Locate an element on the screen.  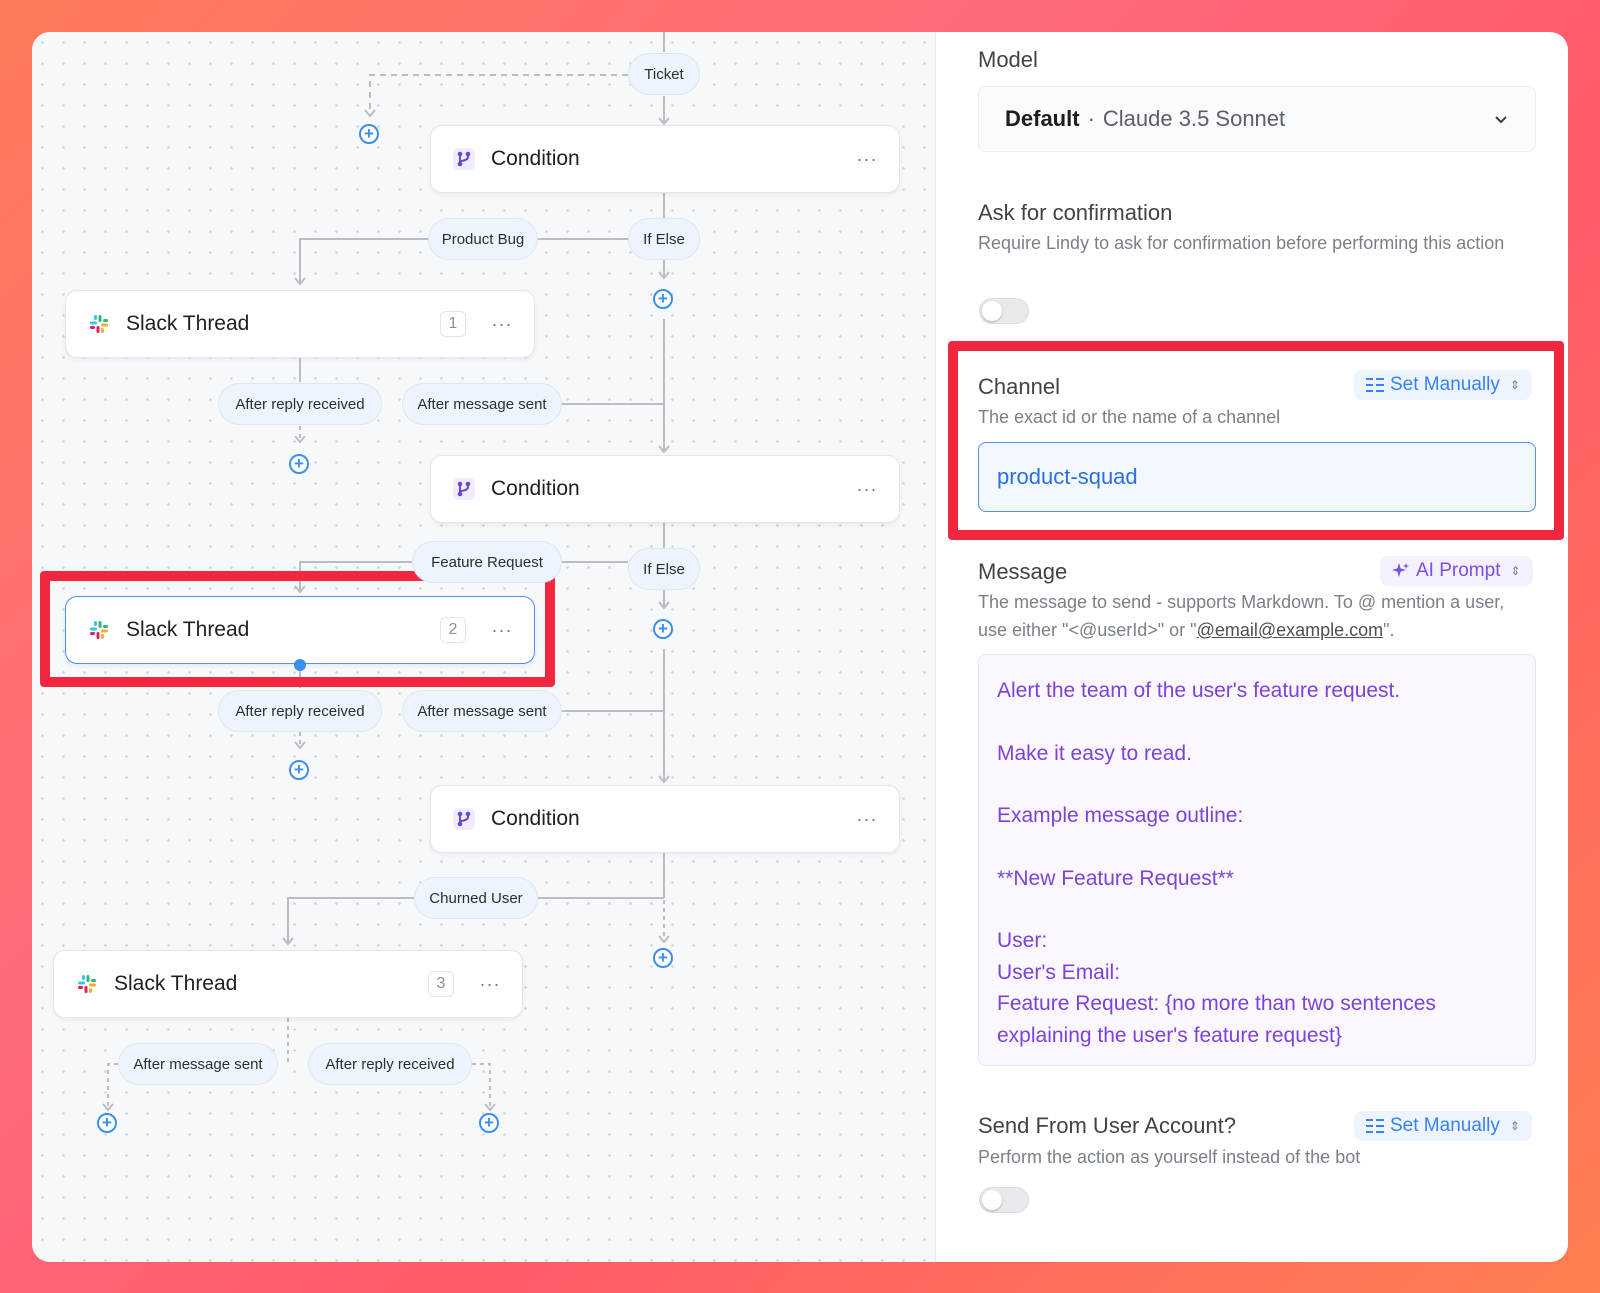
message-mode-button: AI Prompt ⇕ is located at coordinates (1456, 571).